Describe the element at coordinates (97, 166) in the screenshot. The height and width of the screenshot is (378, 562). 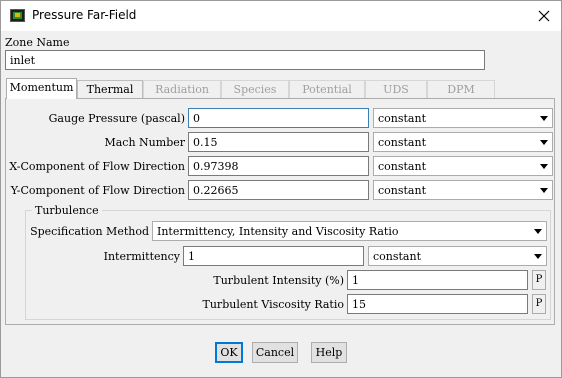
I see `x-direction-label: X-Component of Flow Direction` at that location.